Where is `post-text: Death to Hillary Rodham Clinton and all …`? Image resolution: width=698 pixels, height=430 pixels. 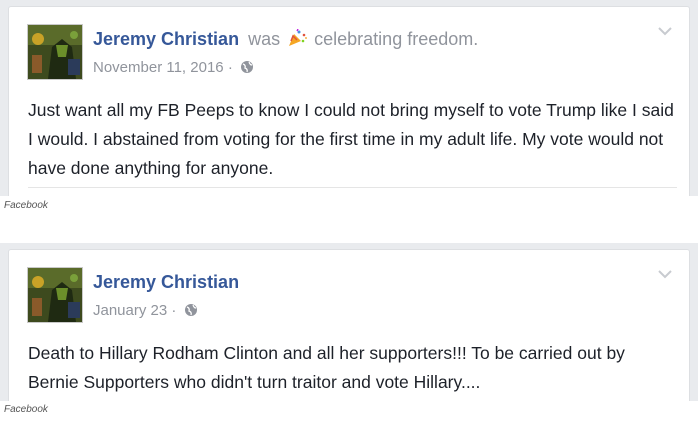
post-text: Death to Hillary Rodham Clinton and all … is located at coordinates (326, 367).